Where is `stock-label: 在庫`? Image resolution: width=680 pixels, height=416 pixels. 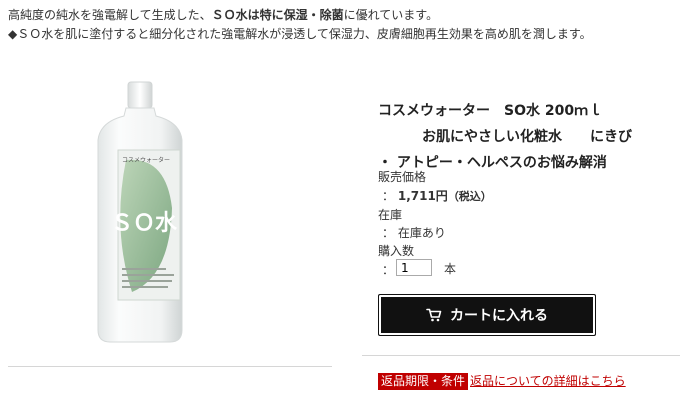 stock-label: 在庫 is located at coordinates (390, 215).